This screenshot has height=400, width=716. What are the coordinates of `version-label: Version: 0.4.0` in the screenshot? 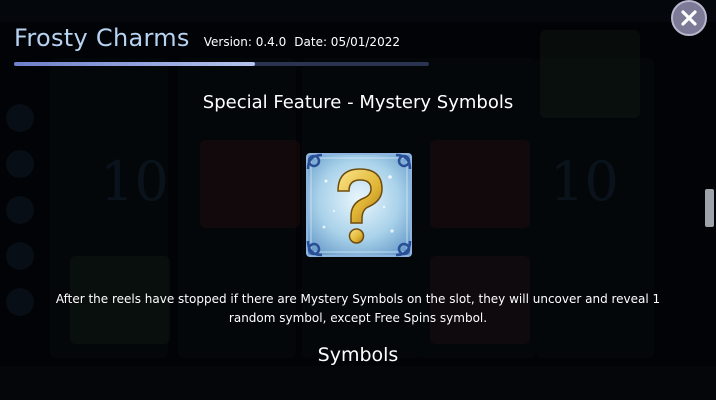 It's located at (245, 42).